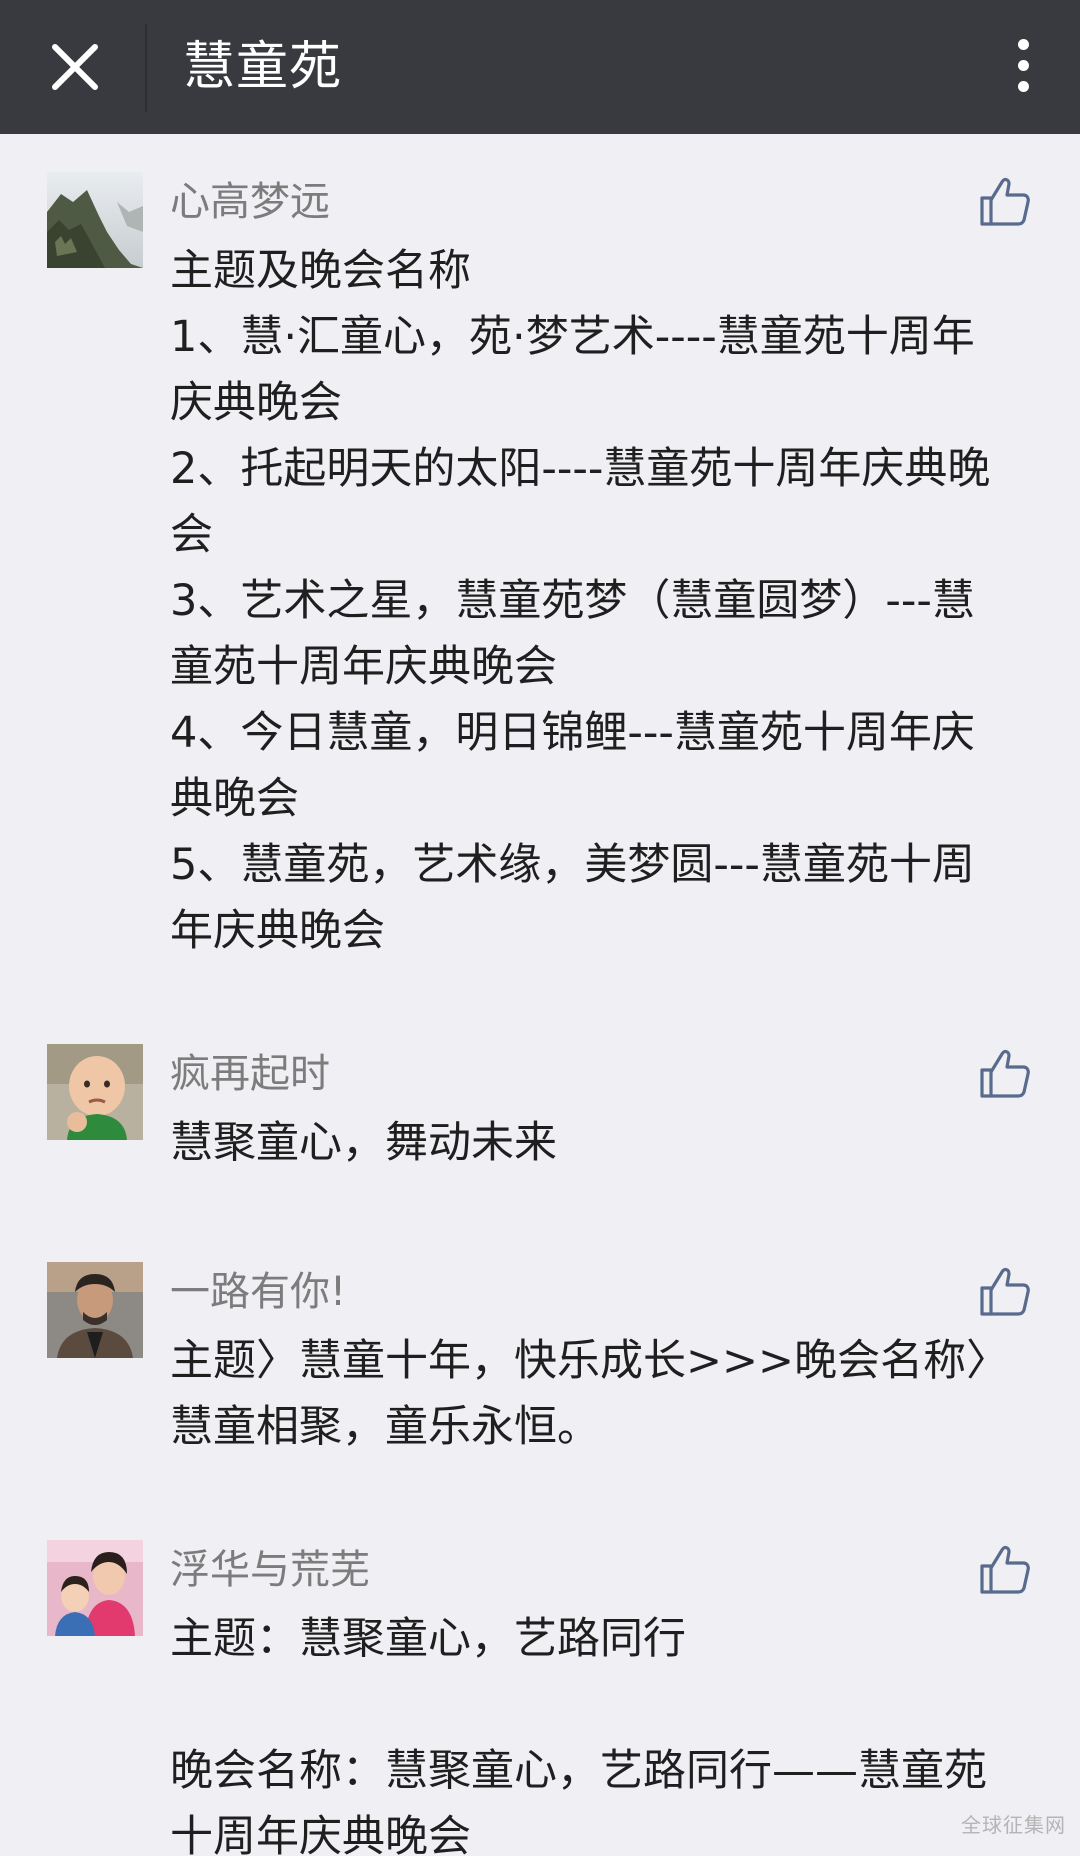 This screenshot has width=1080, height=1856. I want to click on more-options-button, so click(1023, 65).